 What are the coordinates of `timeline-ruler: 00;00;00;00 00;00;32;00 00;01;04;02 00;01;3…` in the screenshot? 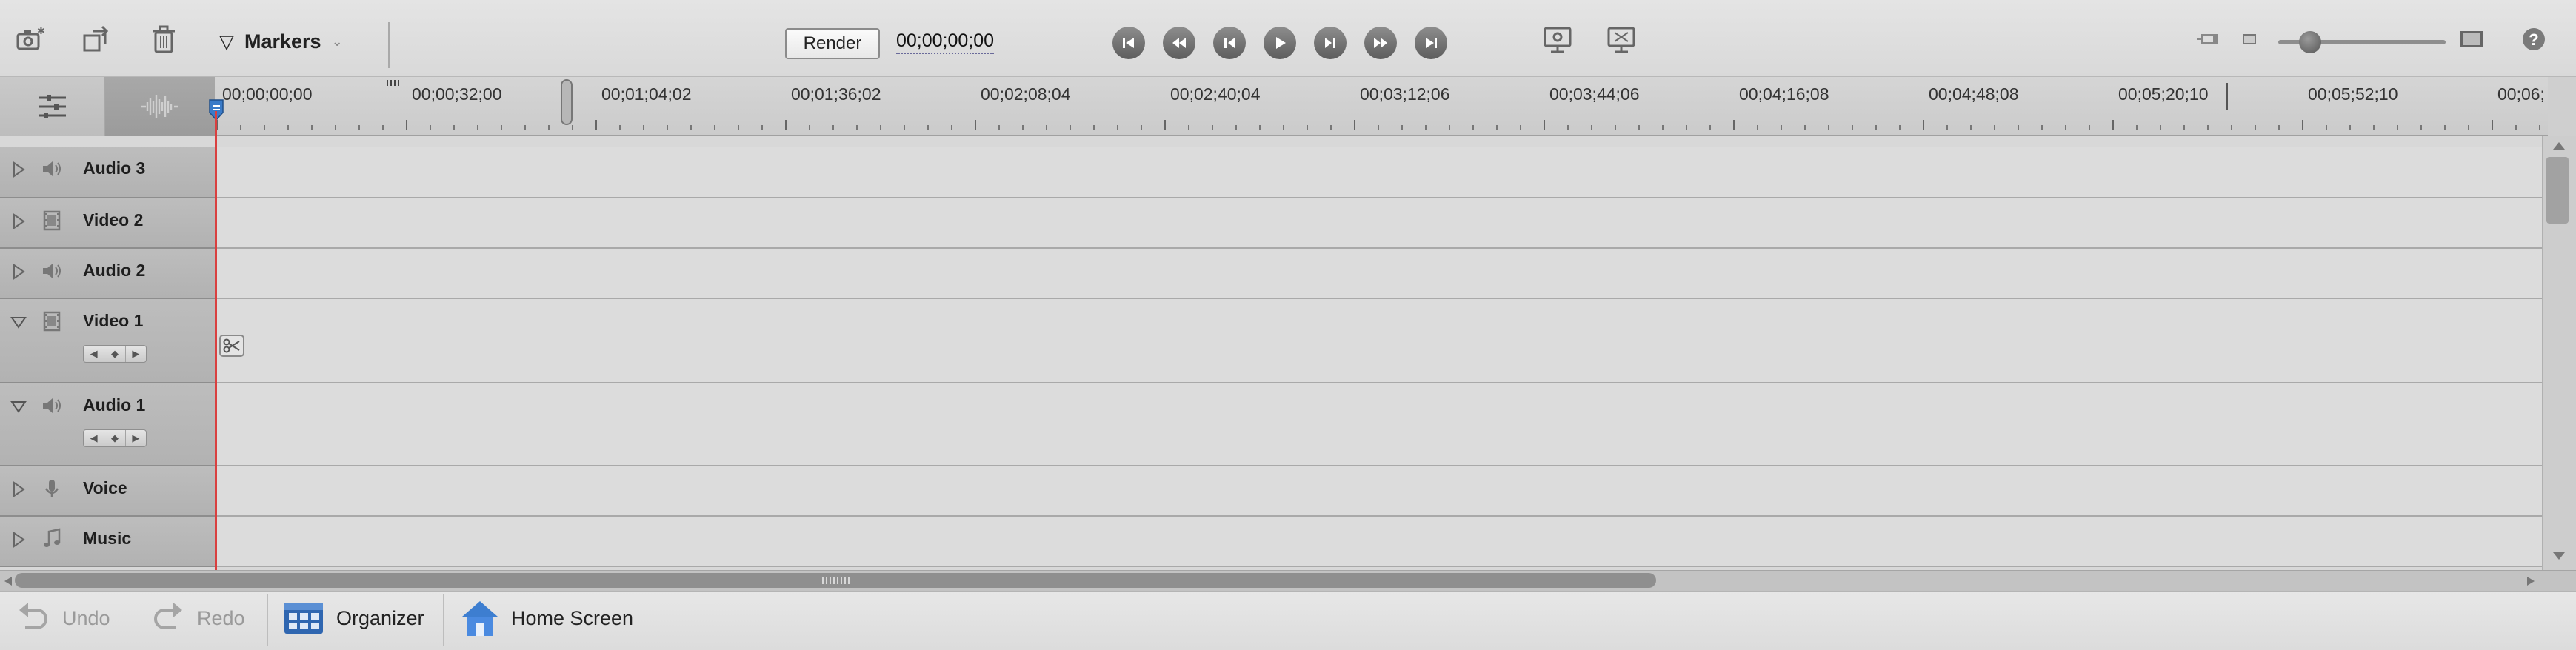 It's located at (1381, 106).